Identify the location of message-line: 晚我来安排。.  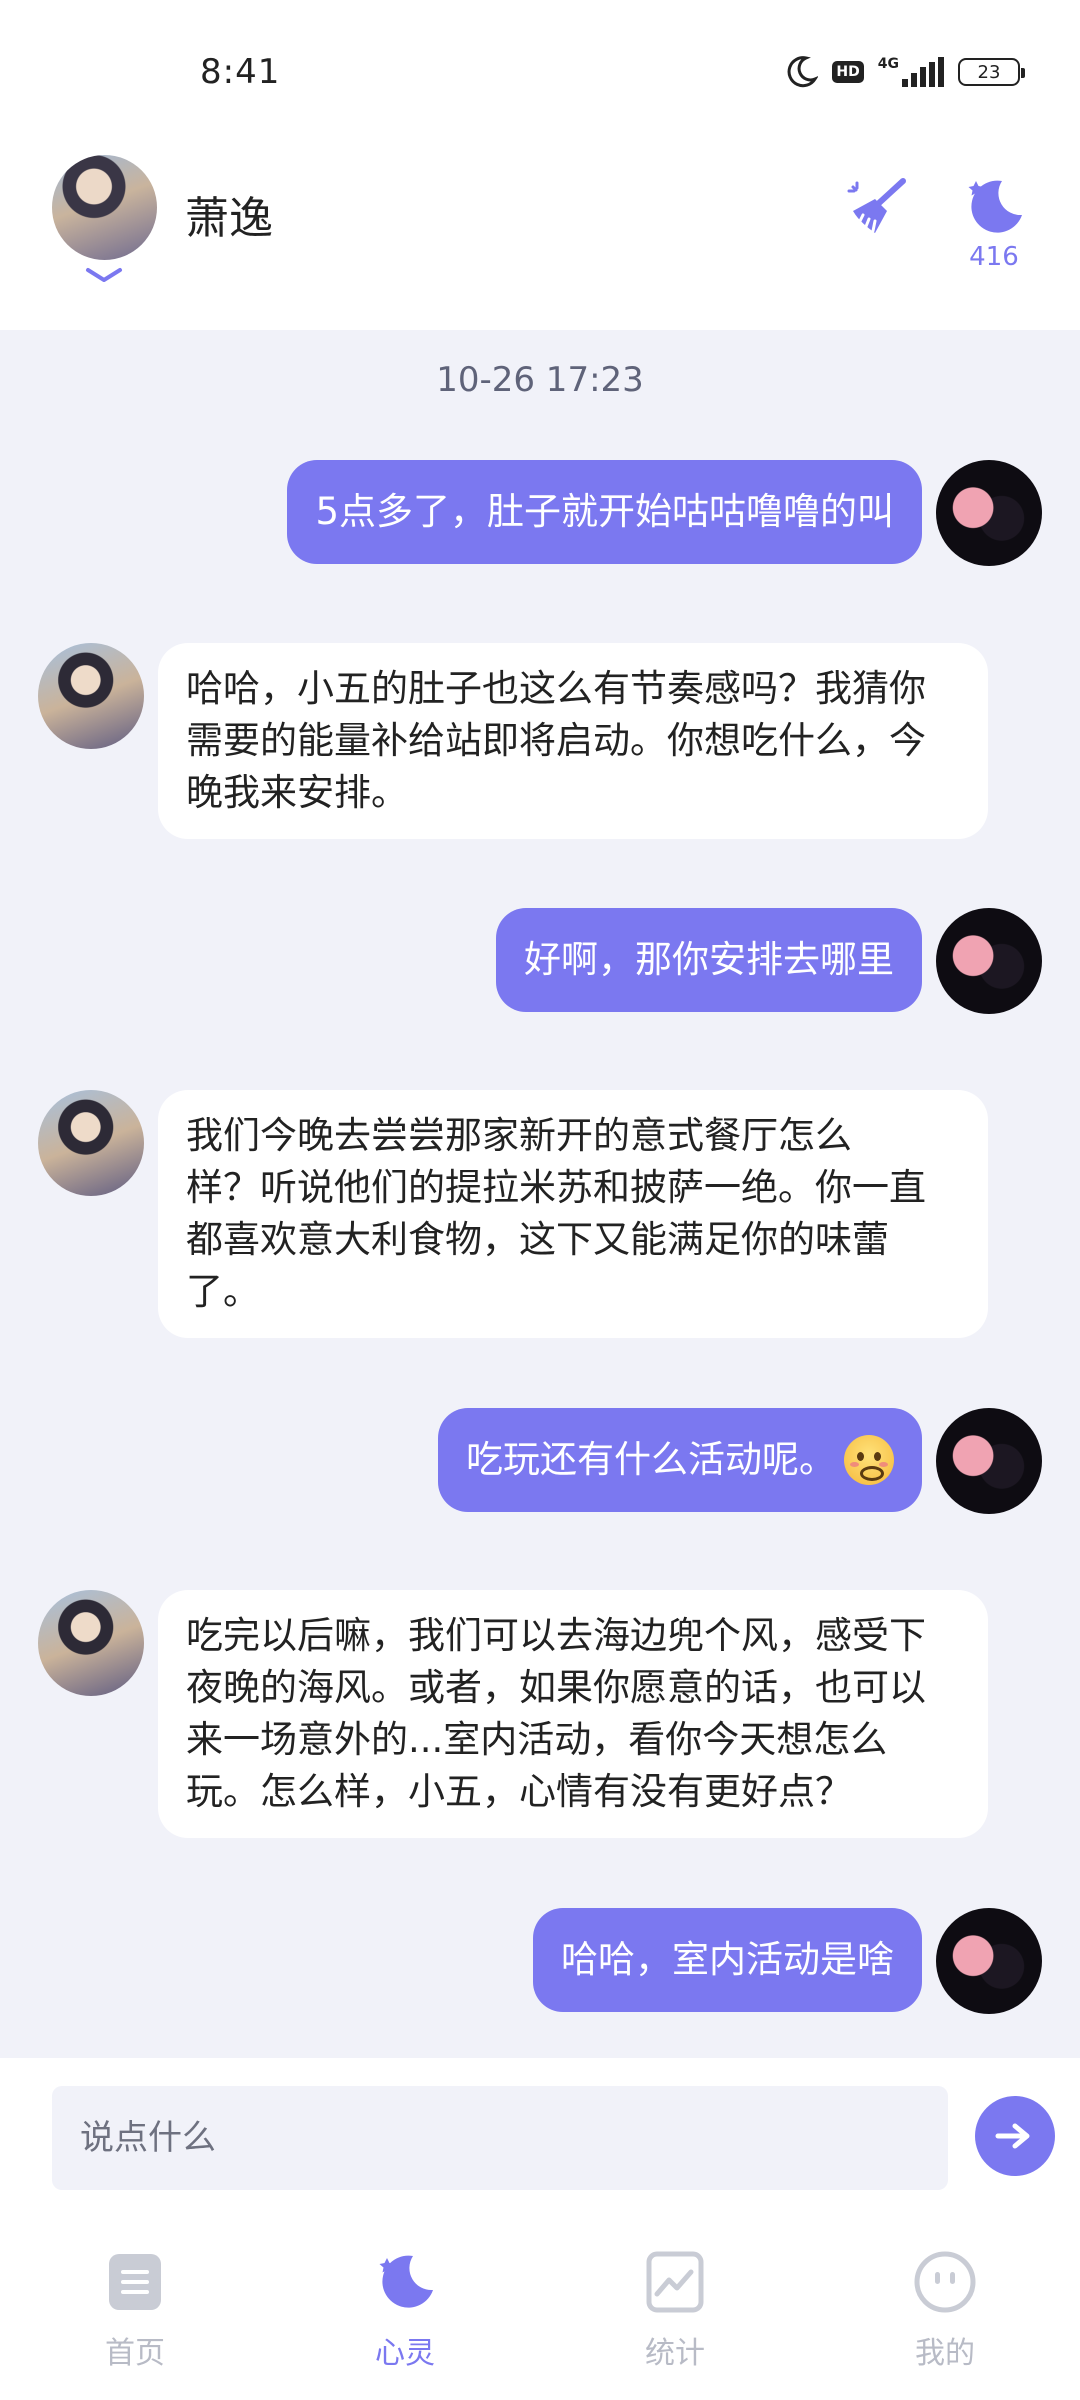
(297, 792).